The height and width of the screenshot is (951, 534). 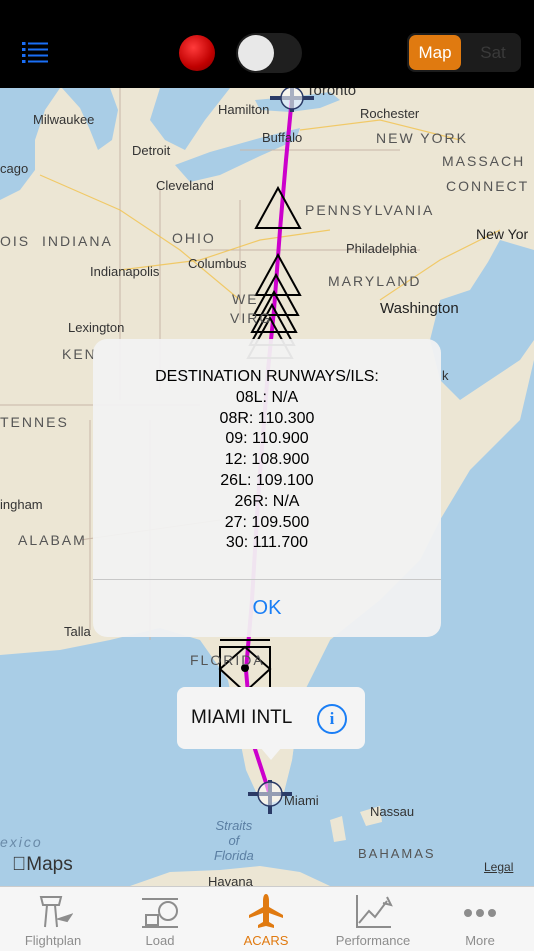 I want to click on label-havana: Havana, so click(x=230, y=880).